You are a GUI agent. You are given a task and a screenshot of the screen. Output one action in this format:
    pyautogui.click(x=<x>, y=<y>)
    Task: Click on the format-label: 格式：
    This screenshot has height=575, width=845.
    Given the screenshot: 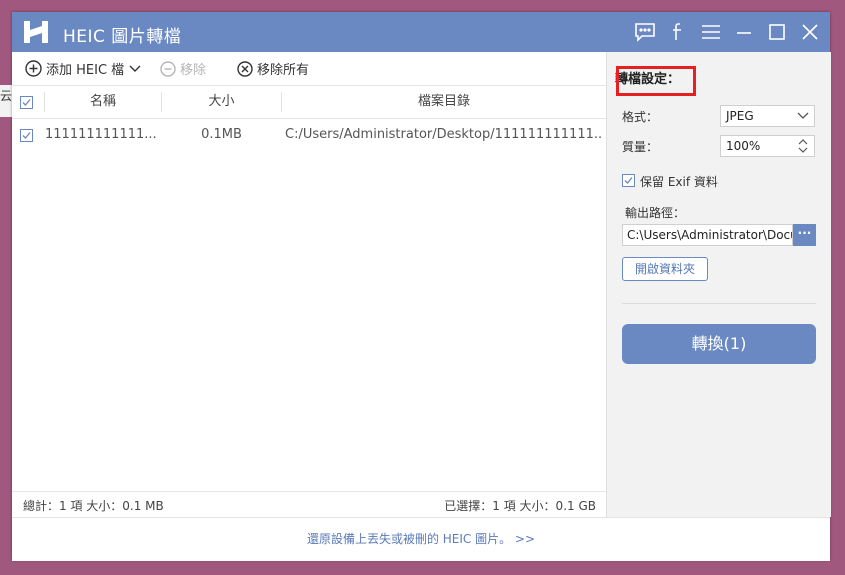 What is the action you would take?
    pyautogui.click(x=640, y=117)
    